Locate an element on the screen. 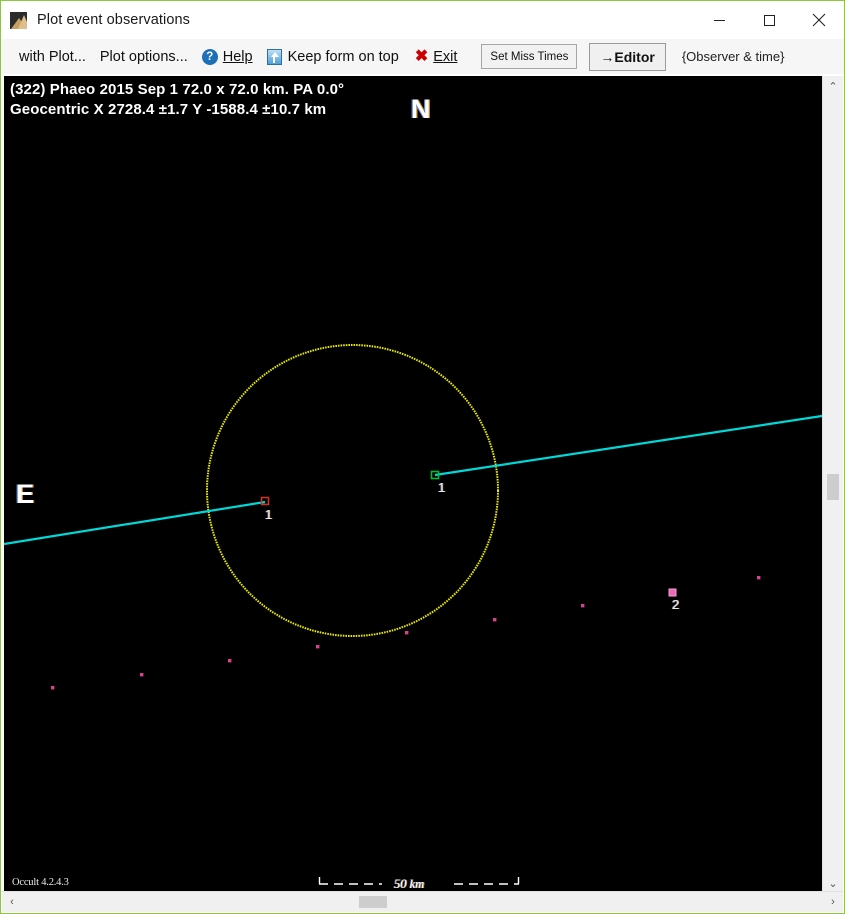 The height and width of the screenshot is (914, 845). maximize-button is located at coordinates (769, 20).